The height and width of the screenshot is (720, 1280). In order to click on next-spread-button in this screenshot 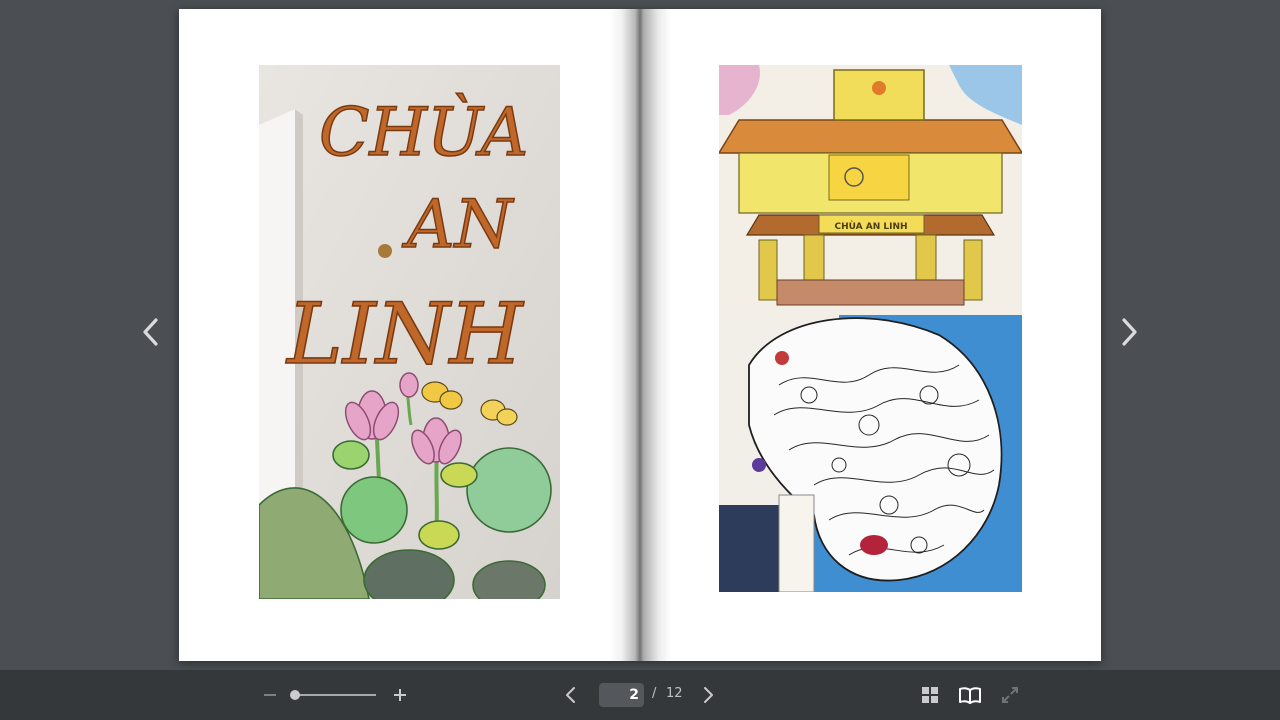, I will do `click(1129, 332)`.